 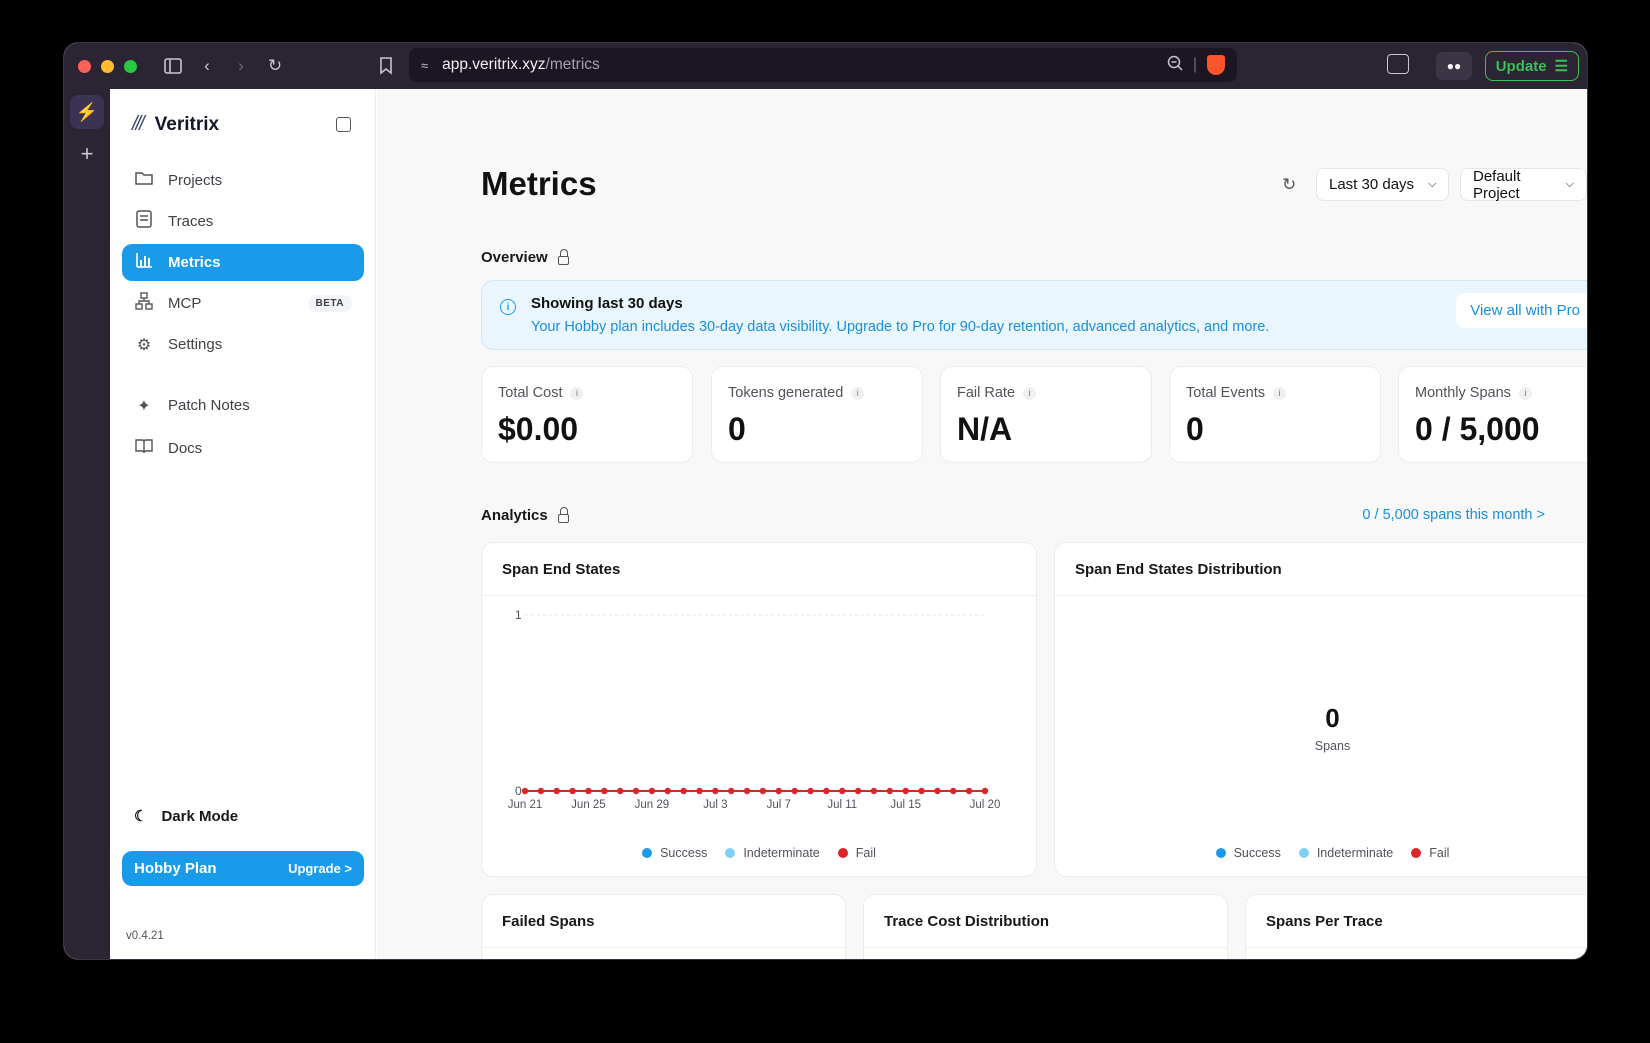 I want to click on update-button: Update ☰, so click(x=1531, y=66).